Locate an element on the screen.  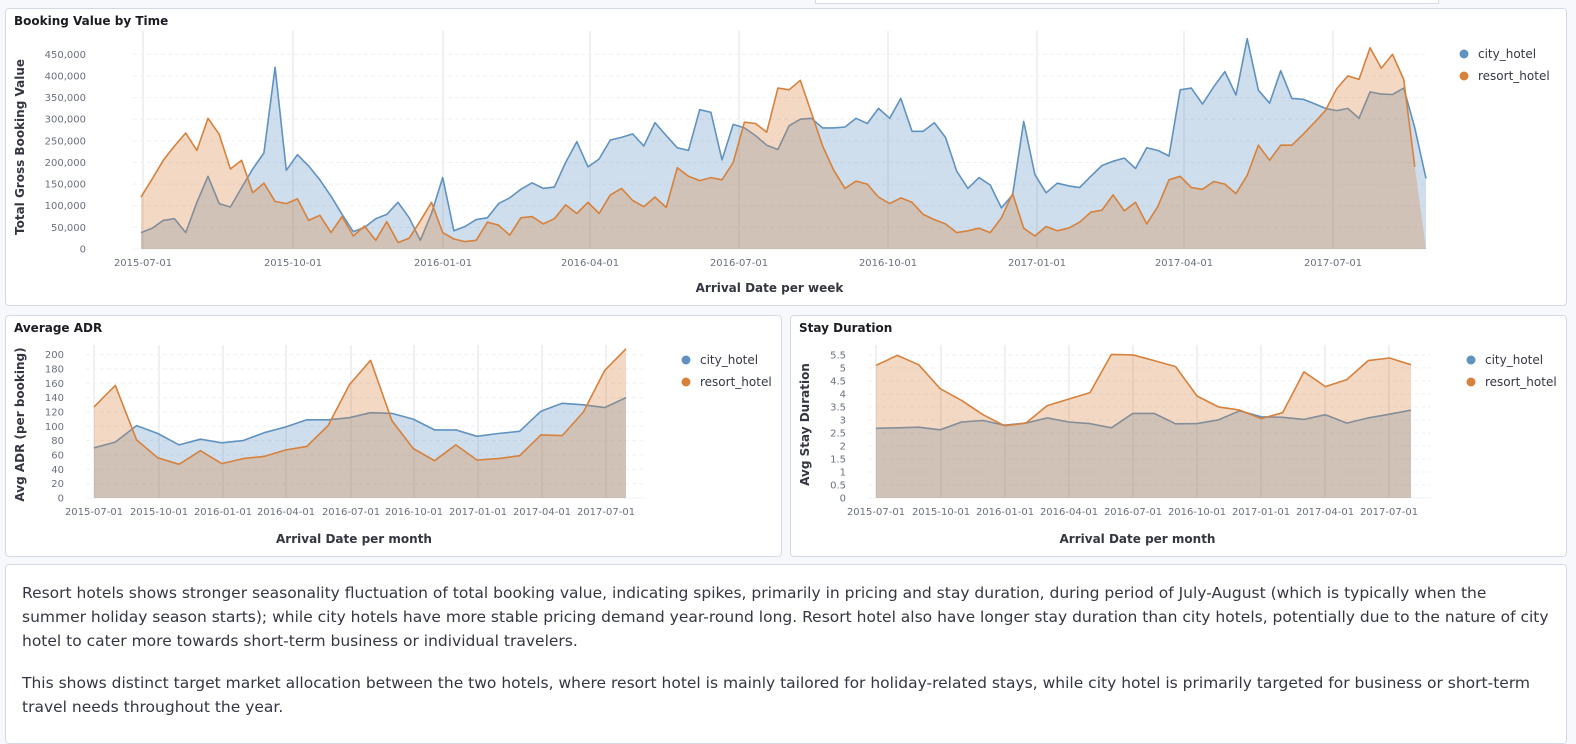
y-tick-label: 140 is located at coordinates (54, 398).